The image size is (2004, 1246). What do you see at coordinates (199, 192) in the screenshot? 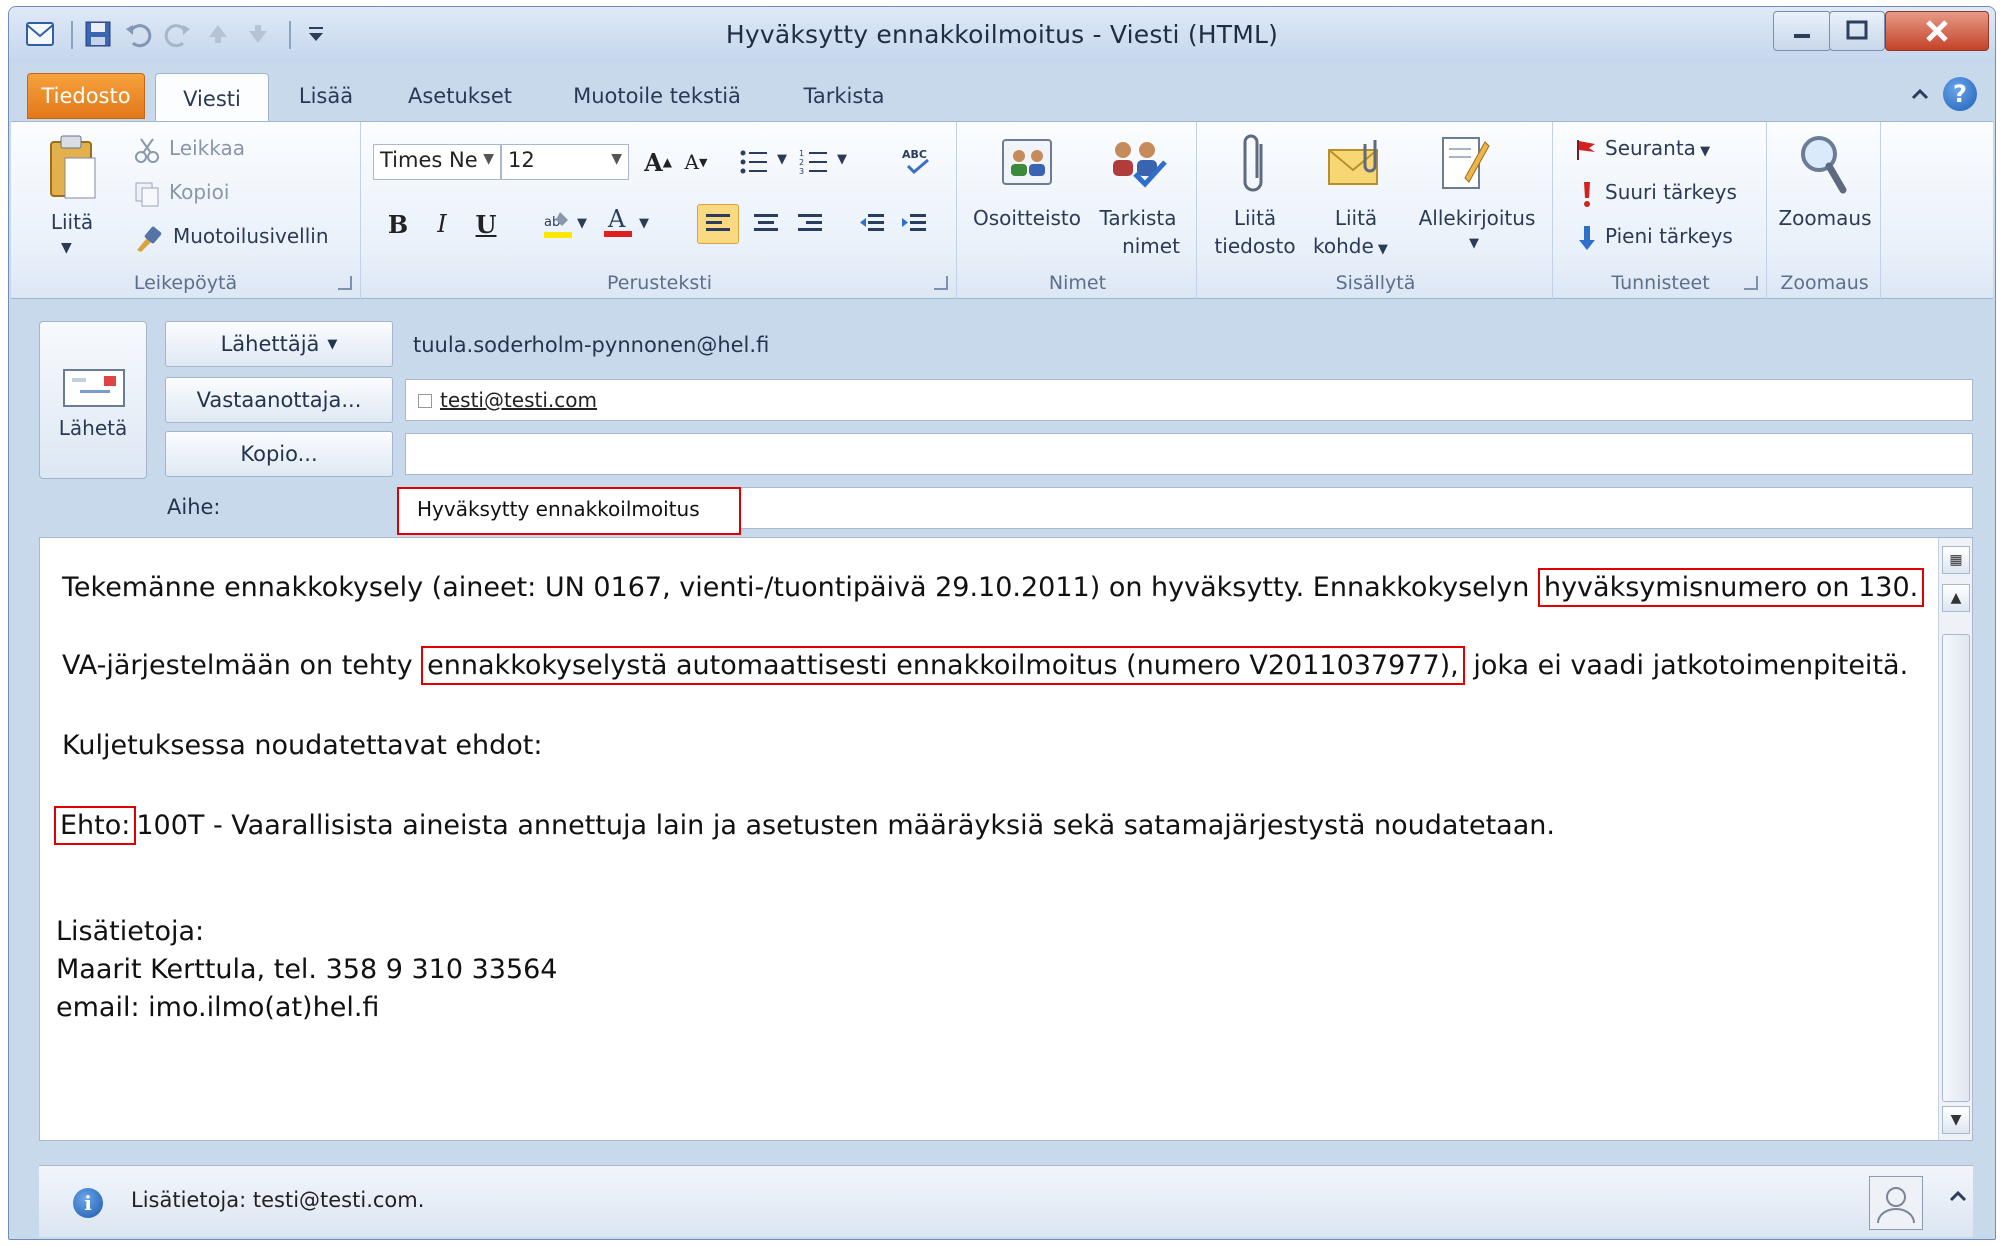
I see `copy-button: Kopioi` at bounding box center [199, 192].